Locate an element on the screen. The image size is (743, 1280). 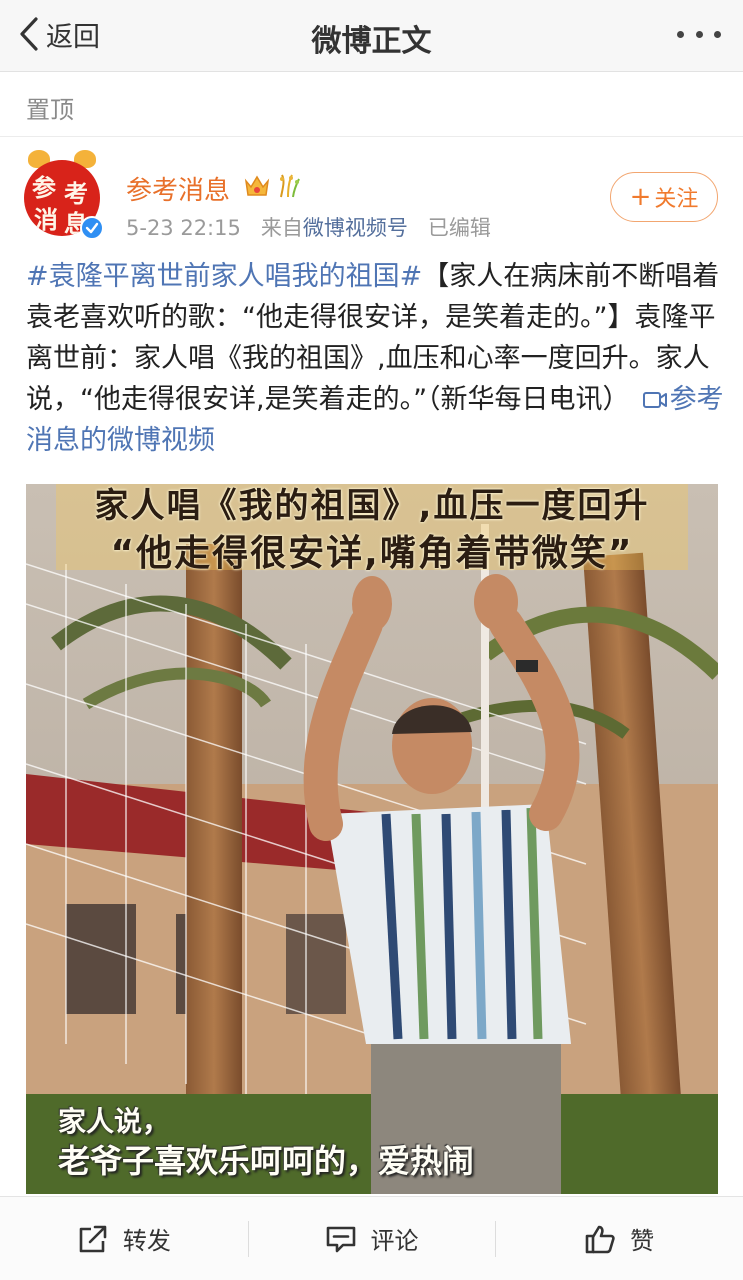
repost-icon is located at coordinates (93, 1238).